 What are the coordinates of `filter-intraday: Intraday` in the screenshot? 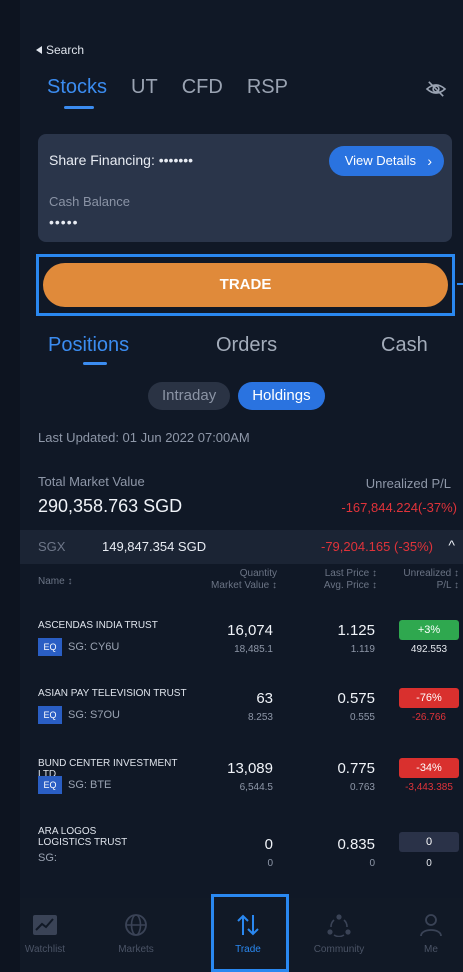 It's located at (189, 396).